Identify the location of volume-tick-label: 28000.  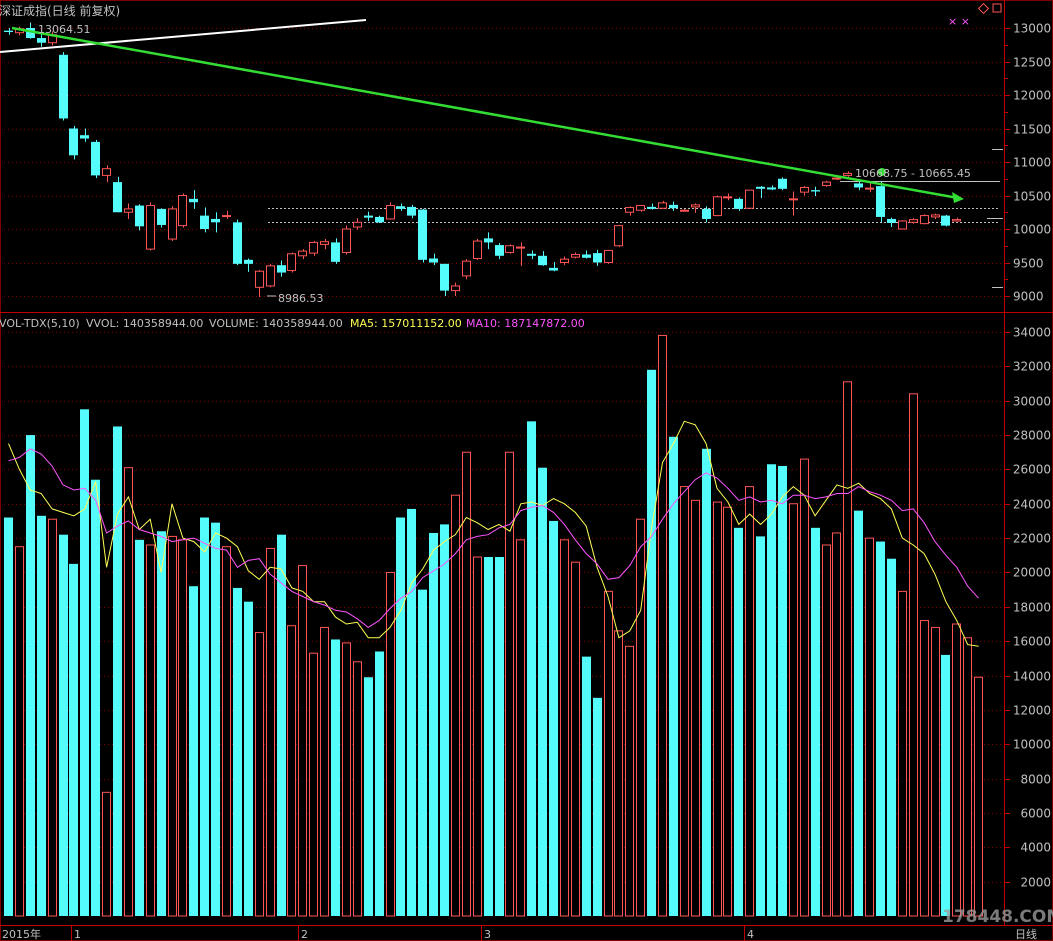
(1032, 436).